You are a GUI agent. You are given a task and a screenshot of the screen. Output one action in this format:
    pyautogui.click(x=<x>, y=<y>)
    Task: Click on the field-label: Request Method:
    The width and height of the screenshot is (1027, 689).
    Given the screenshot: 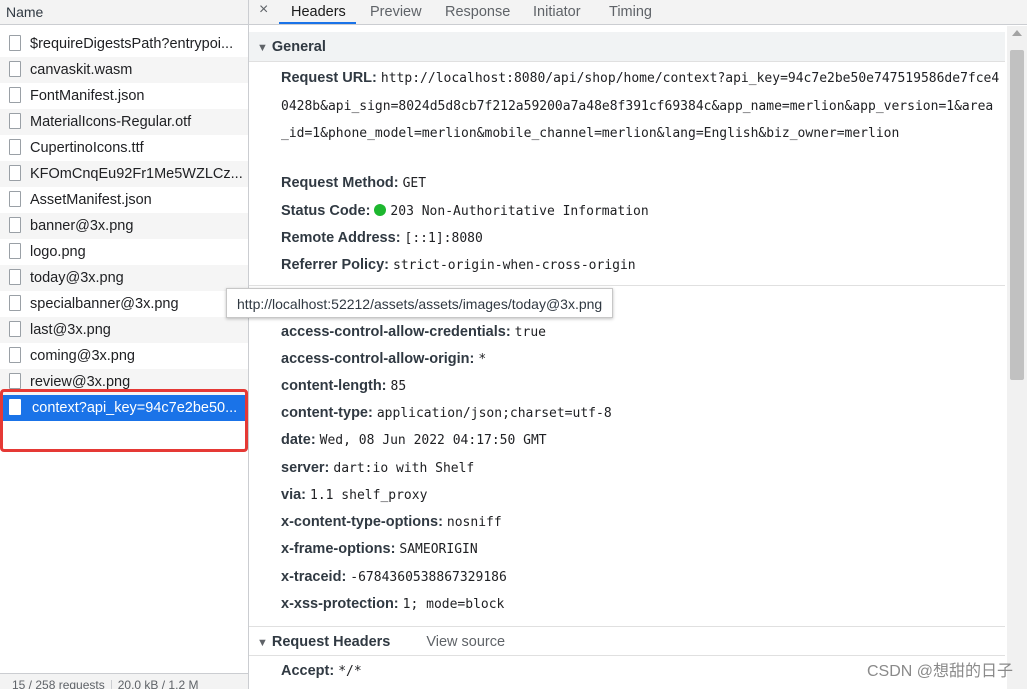 What is the action you would take?
    pyautogui.click(x=340, y=183)
    